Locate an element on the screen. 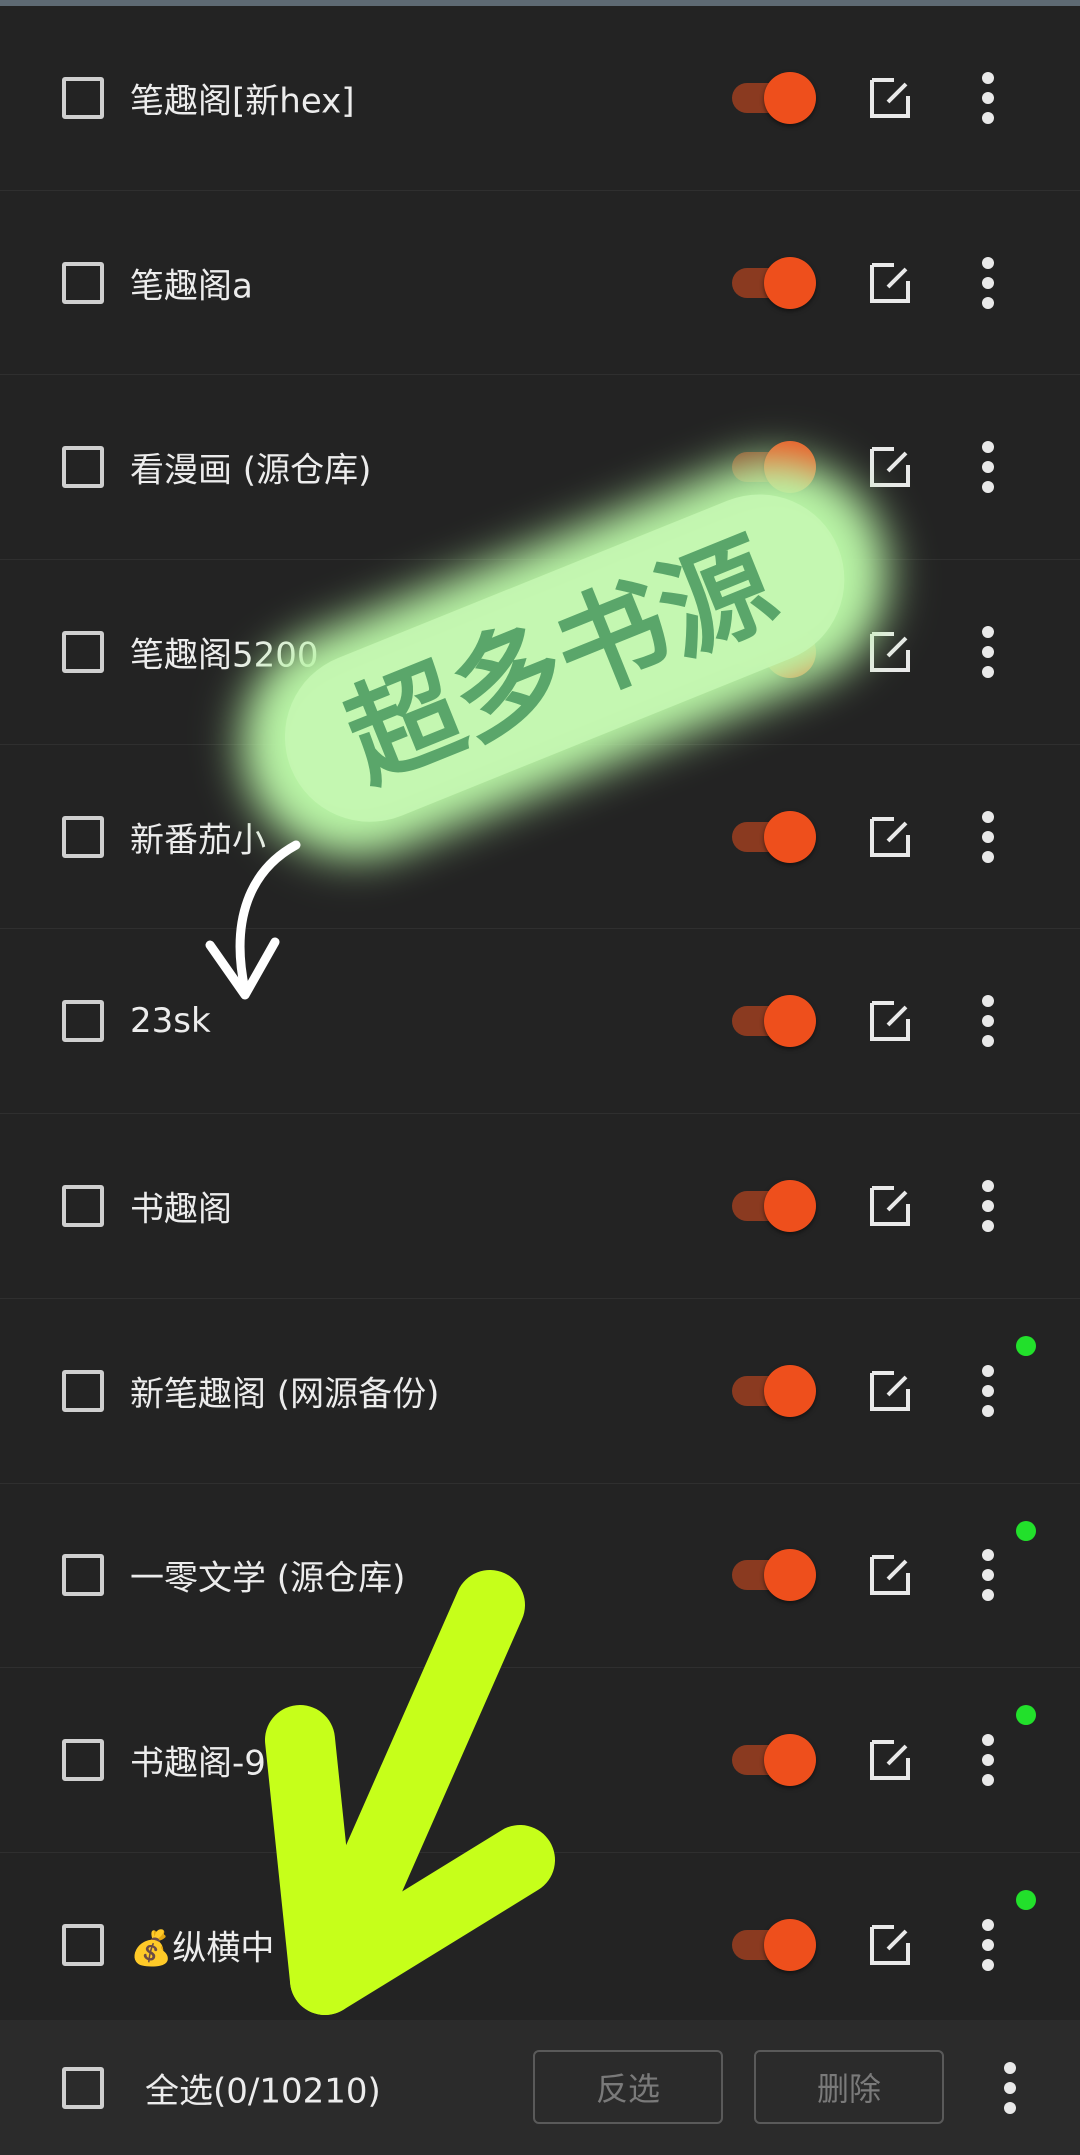 The height and width of the screenshot is (2155, 1080). source-name: 新笔趣阁 (网源备份) is located at coordinates (285, 1394).